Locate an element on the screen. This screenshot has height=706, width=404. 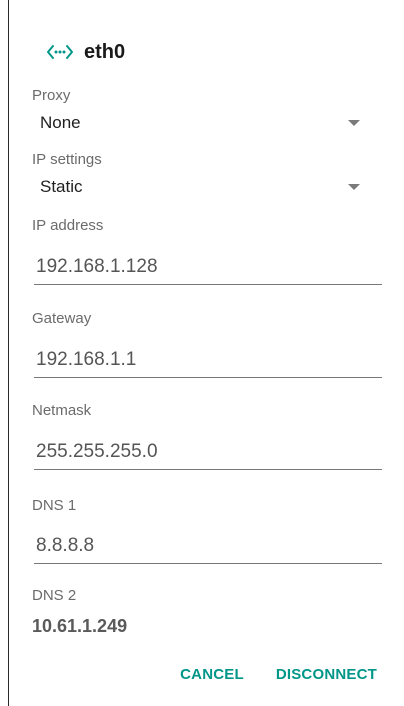
proxy-selected-value: None is located at coordinates (60, 122).